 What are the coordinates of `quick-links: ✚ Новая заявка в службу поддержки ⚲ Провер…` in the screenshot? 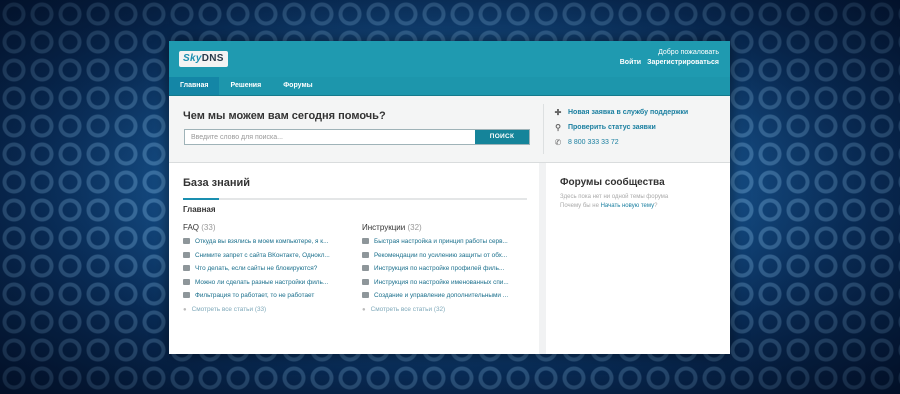 It's located at (621, 127).